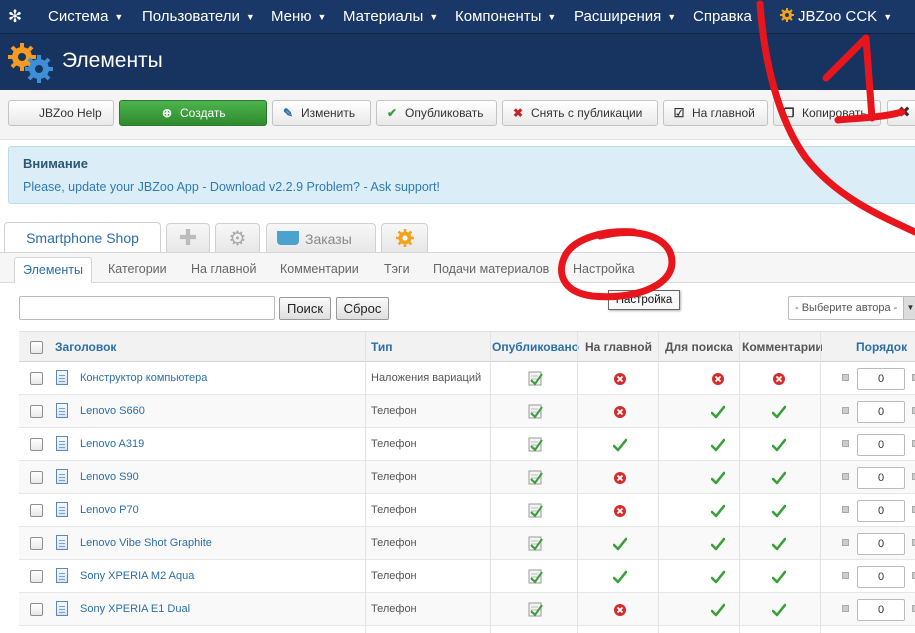 This screenshot has width=915, height=633. What do you see at coordinates (491, 270) in the screenshot?
I see `subtab-submissions: Подачи материалов` at bounding box center [491, 270].